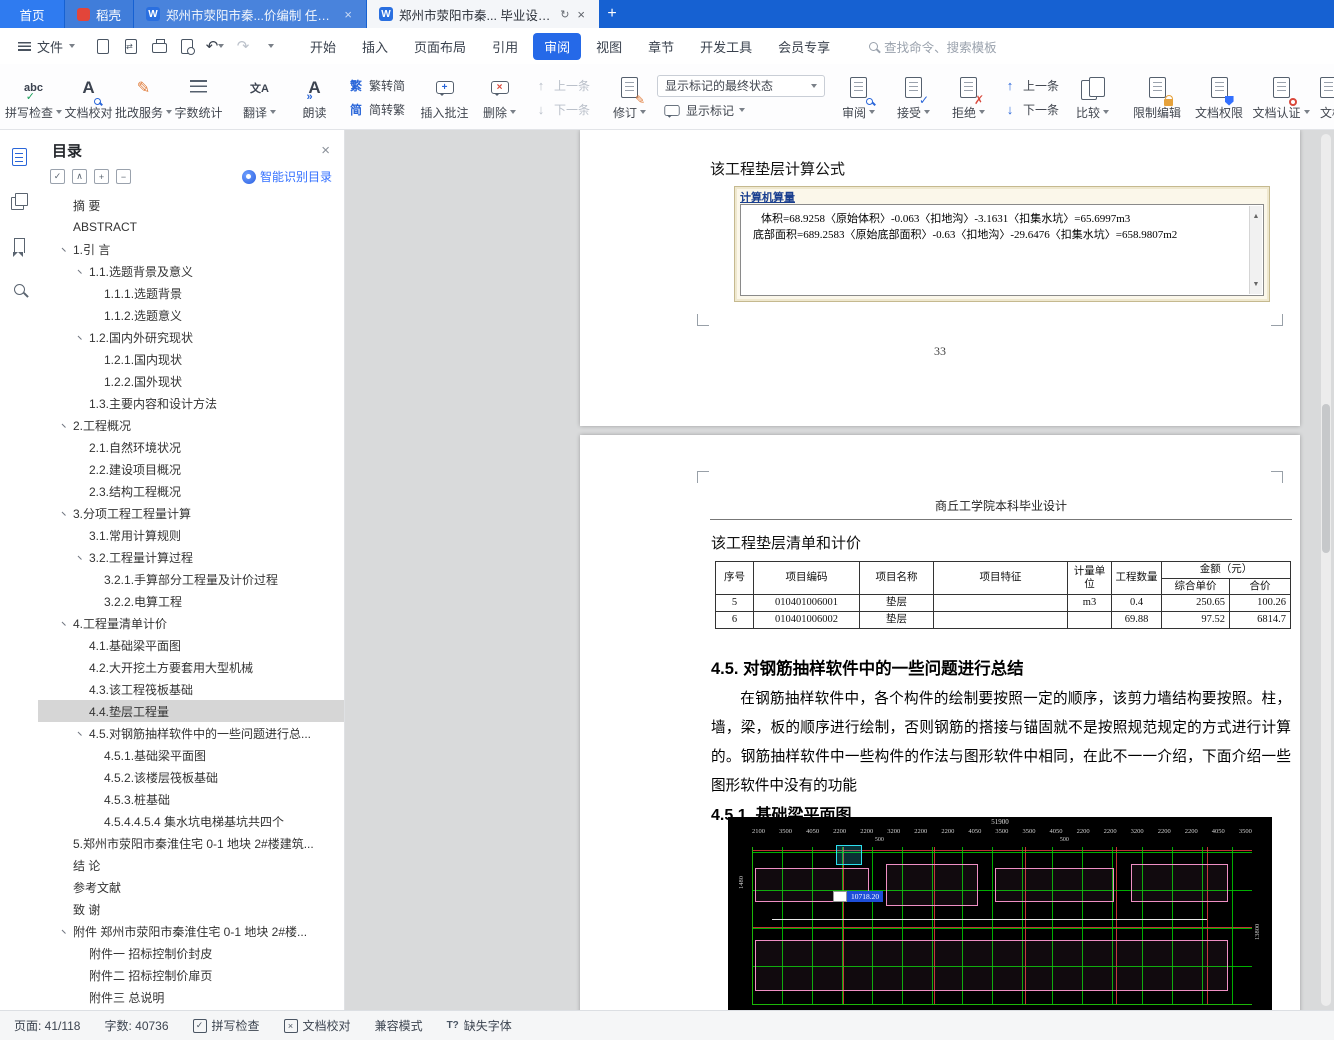 The height and width of the screenshot is (1040, 1334). What do you see at coordinates (1092, 97) in the screenshot?
I see `compare-button: 比较` at bounding box center [1092, 97].